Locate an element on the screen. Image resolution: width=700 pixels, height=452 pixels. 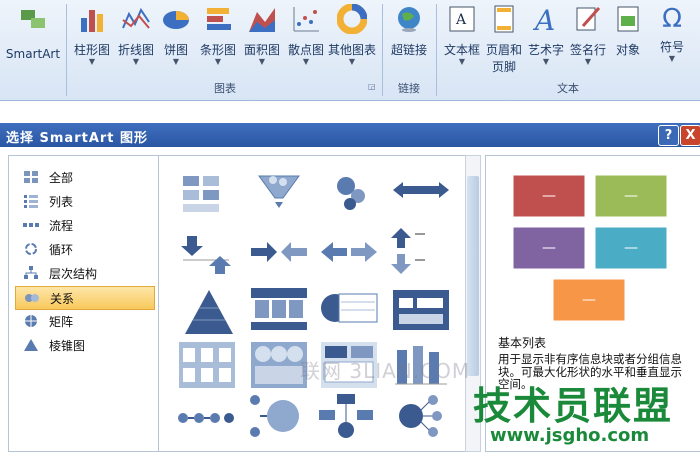
category-all: 全部 is located at coordinates (84, 177).